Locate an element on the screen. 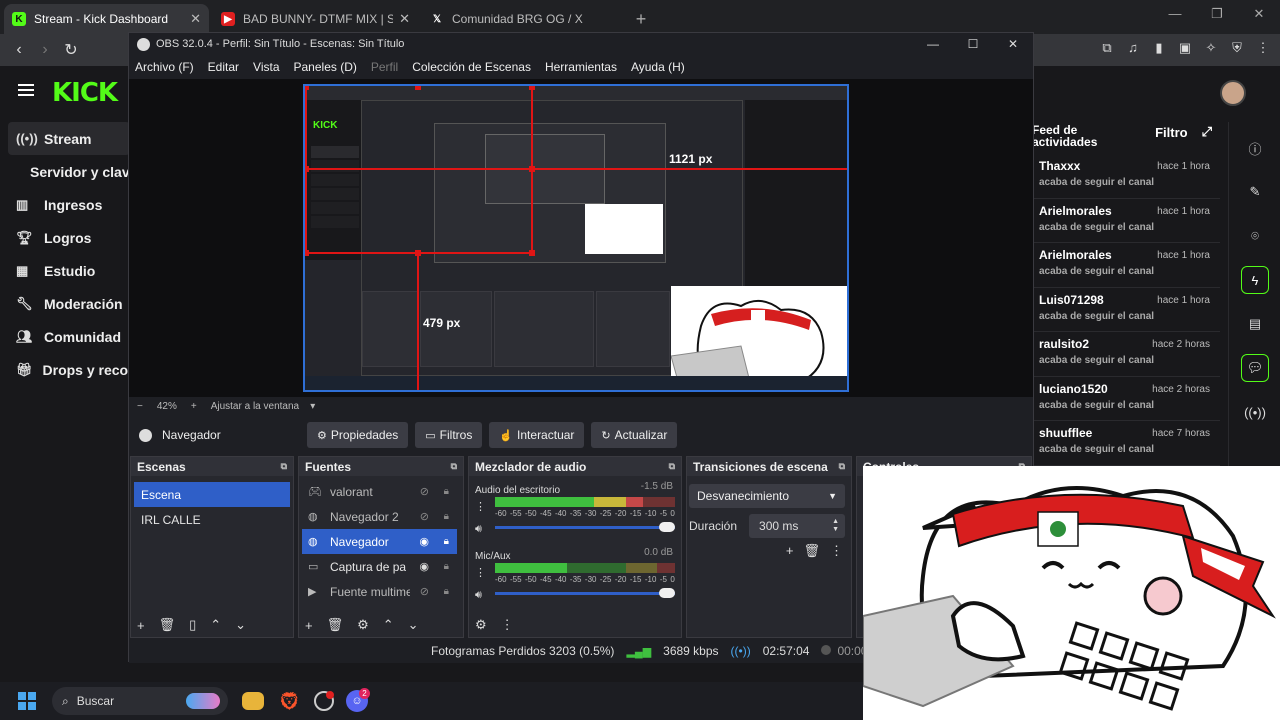  feed-filter-button: Filtro ⤢ is located at coordinates (1183, 132).